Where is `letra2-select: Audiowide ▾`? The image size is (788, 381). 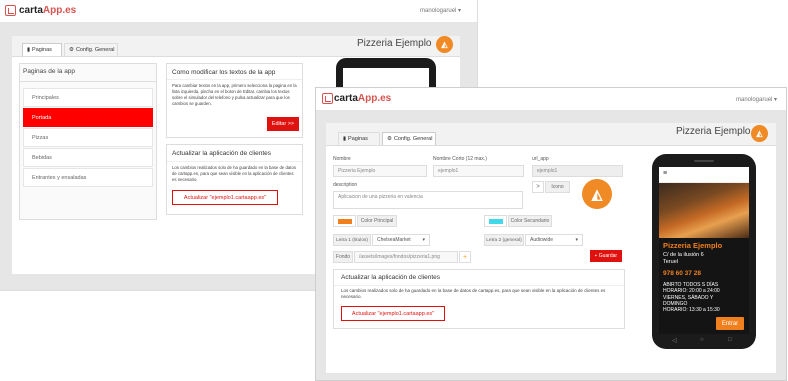 letra2-select: Audiowide ▾ is located at coordinates (554, 240).